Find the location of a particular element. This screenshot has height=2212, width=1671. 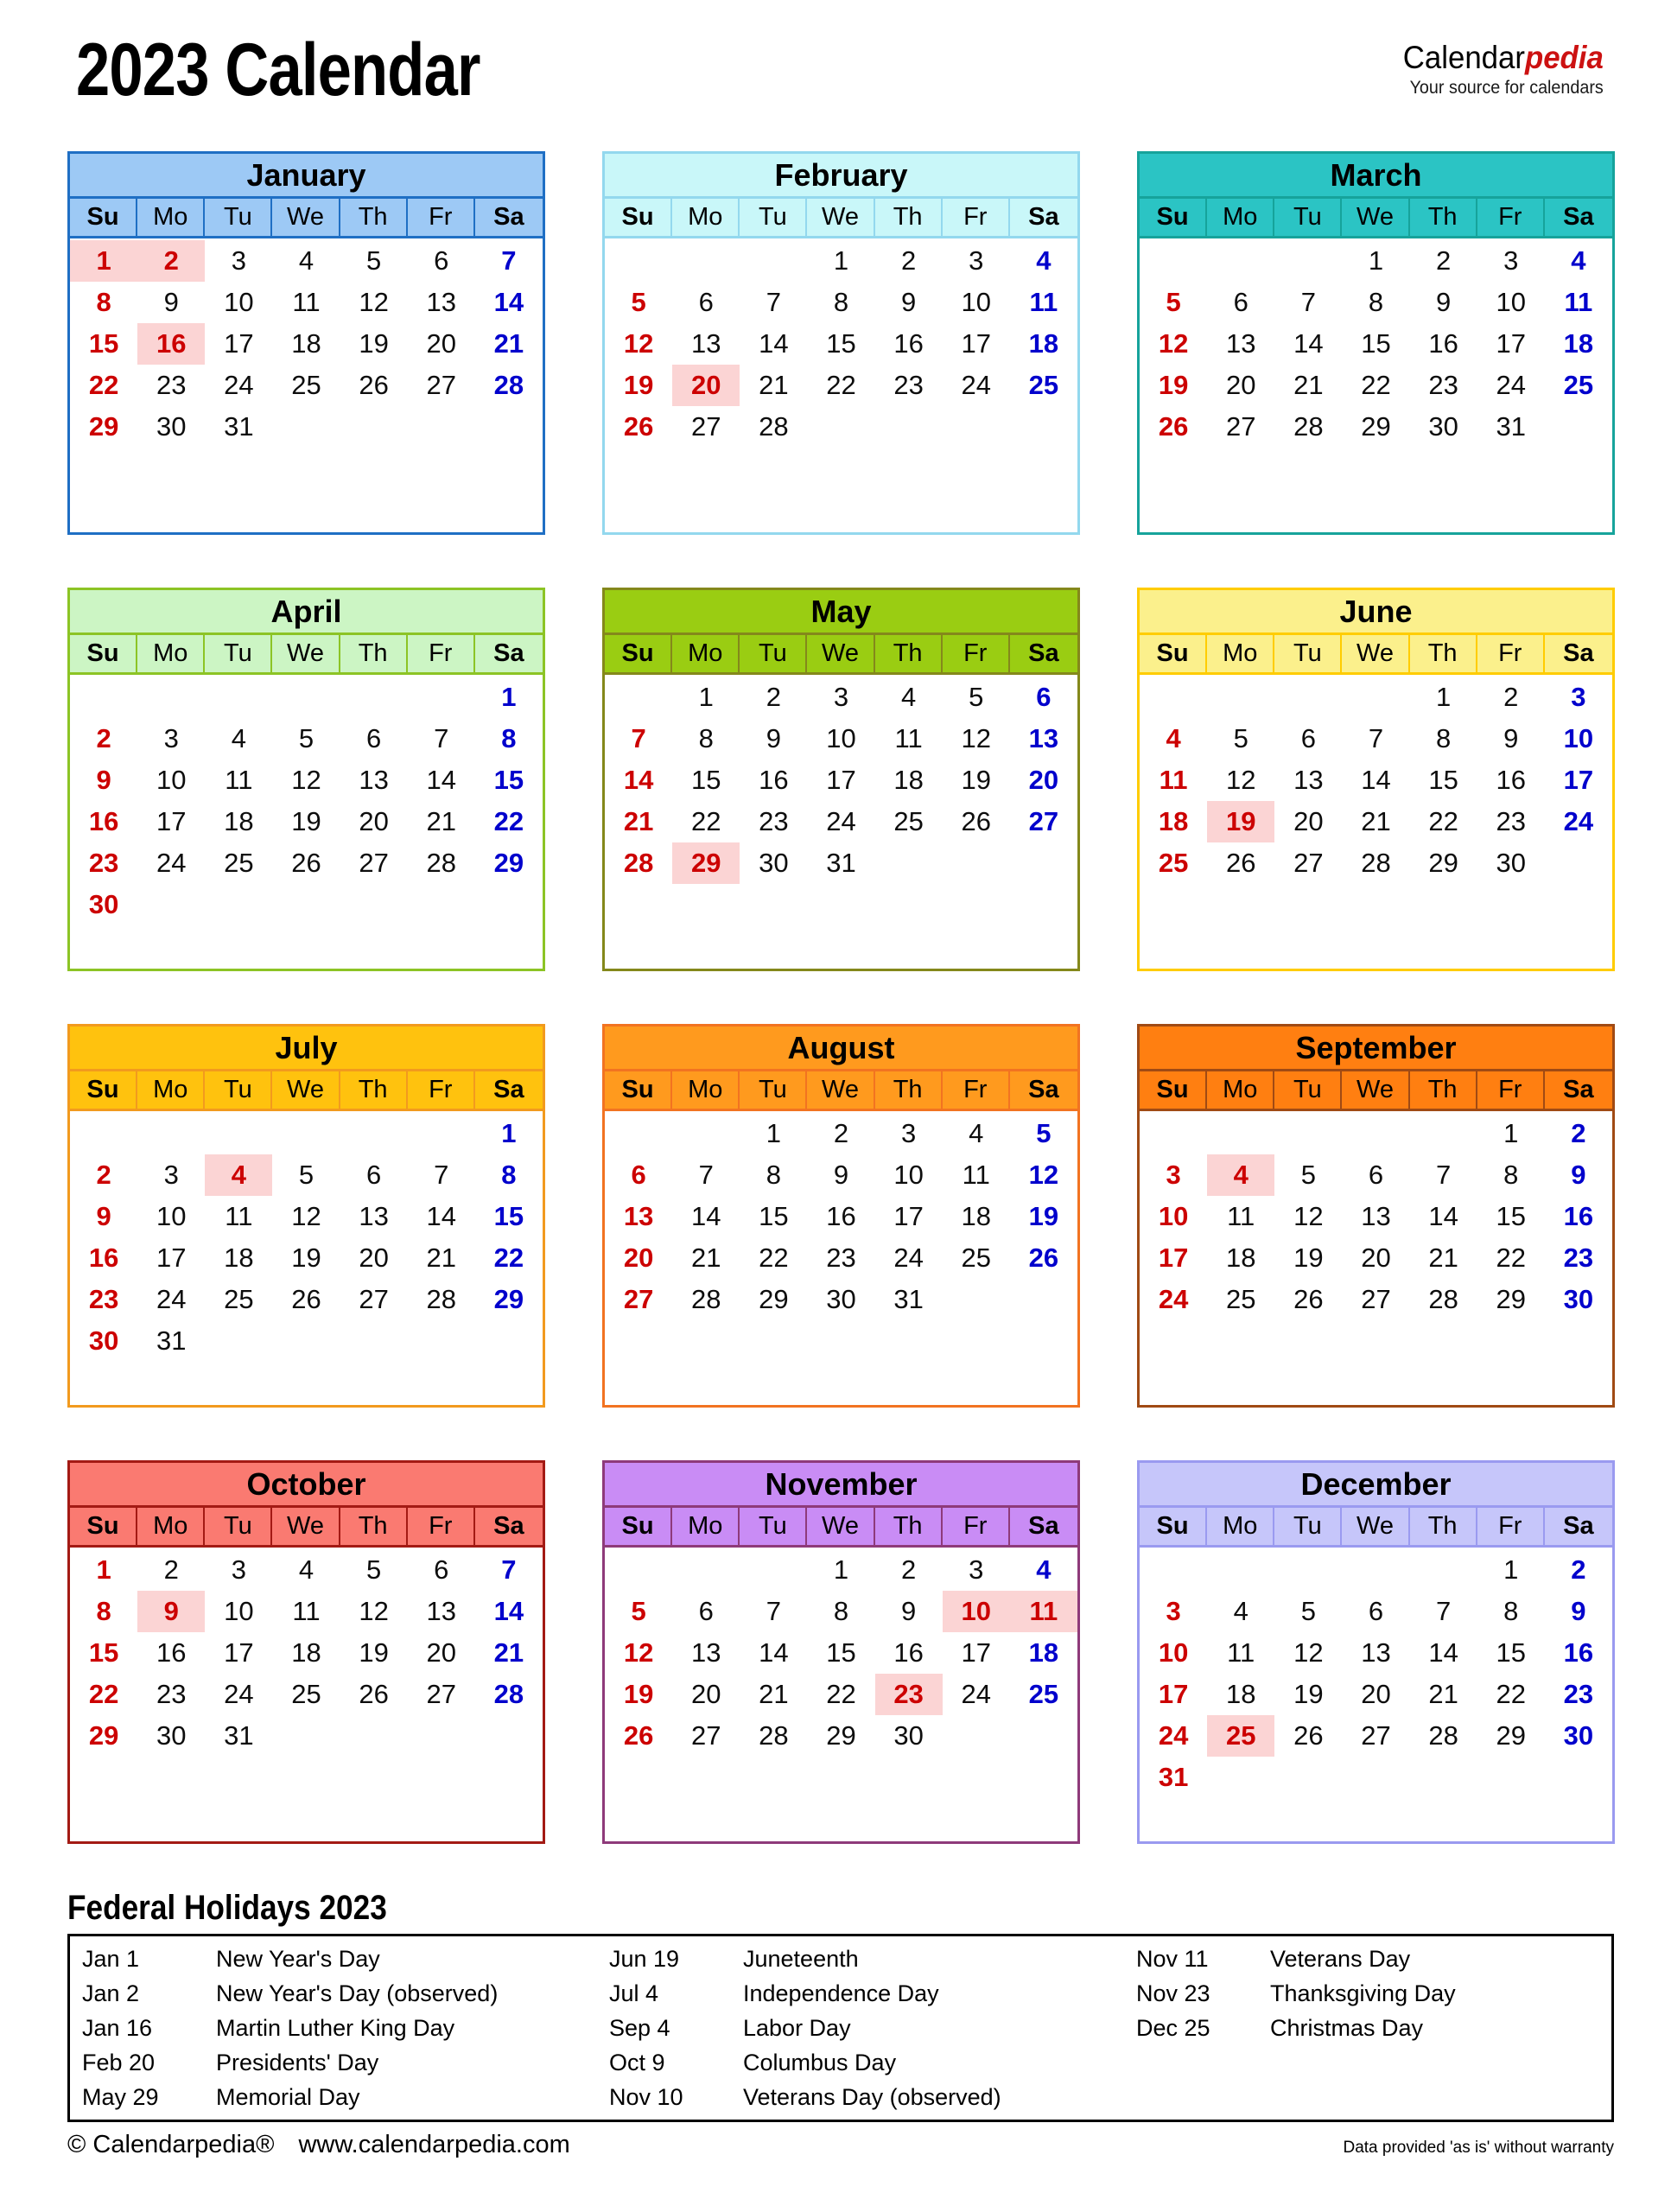

day-cell: 18 is located at coordinates (1043, 1652).